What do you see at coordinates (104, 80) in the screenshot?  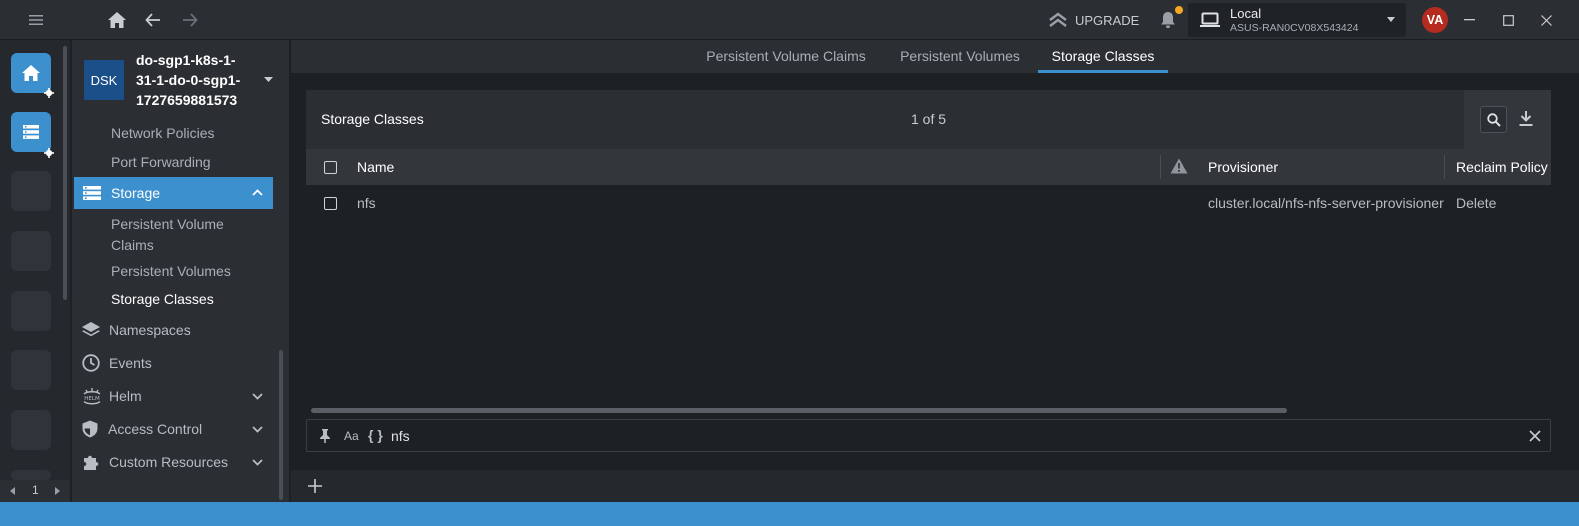 I see `cluster-badge: DSK` at bounding box center [104, 80].